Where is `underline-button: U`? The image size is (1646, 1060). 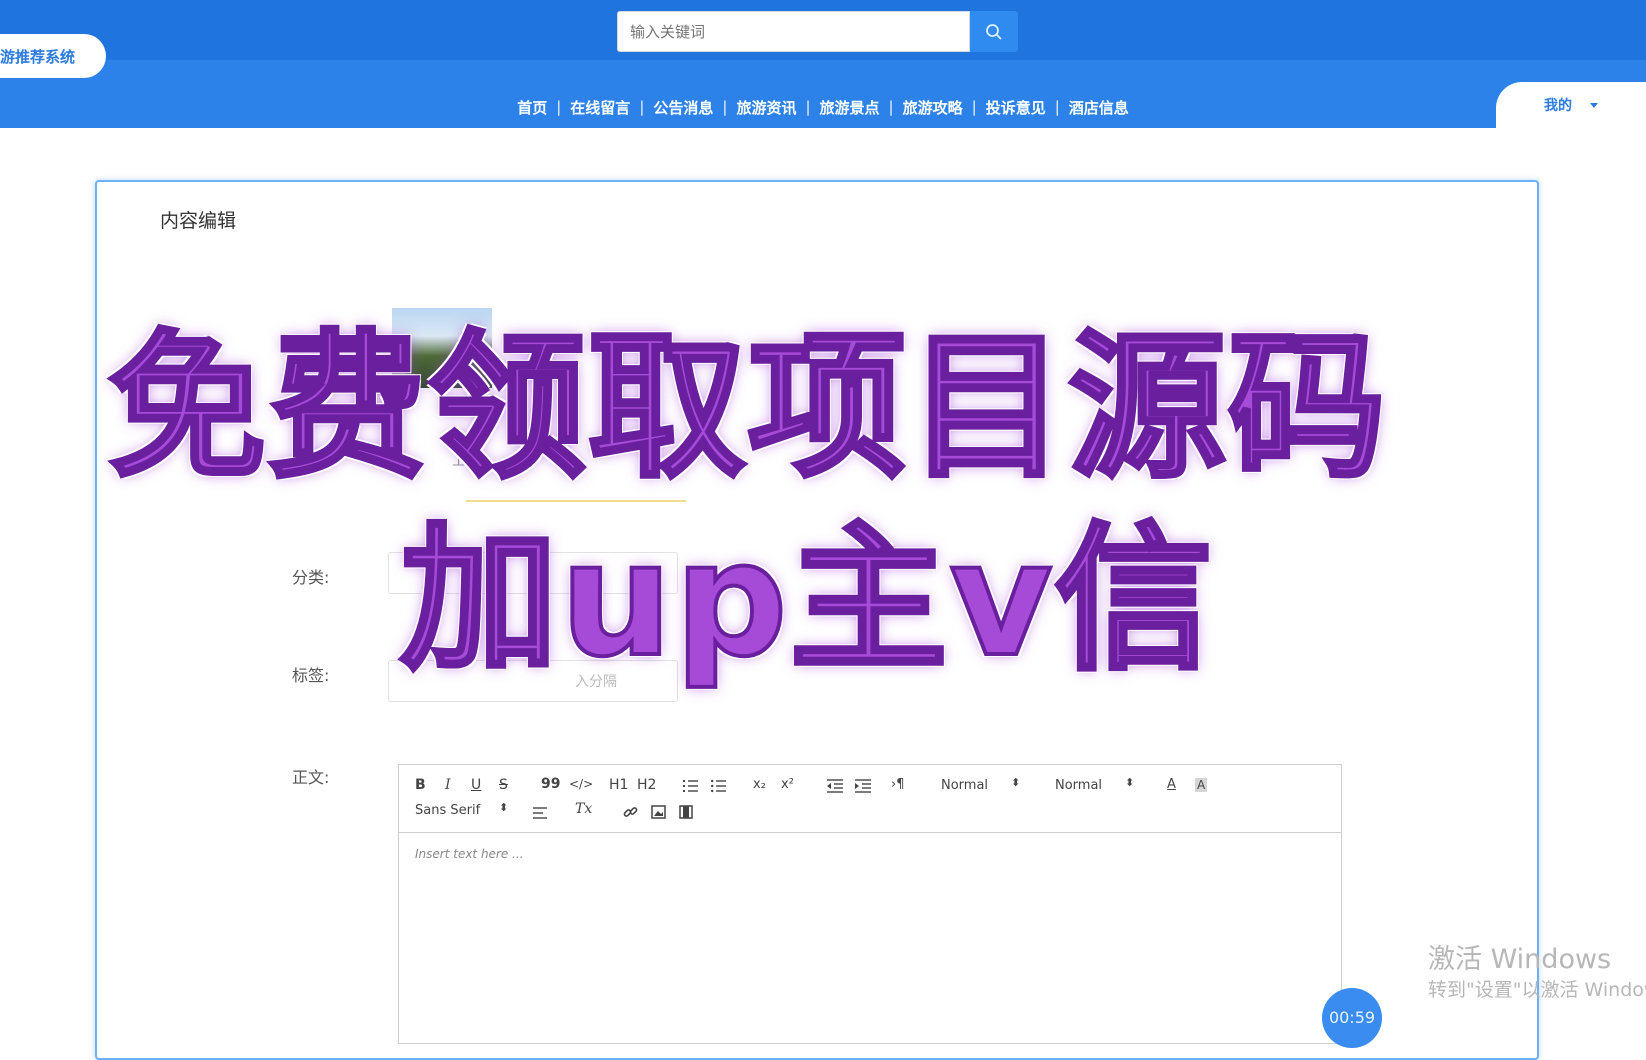
underline-button: U is located at coordinates (476, 785).